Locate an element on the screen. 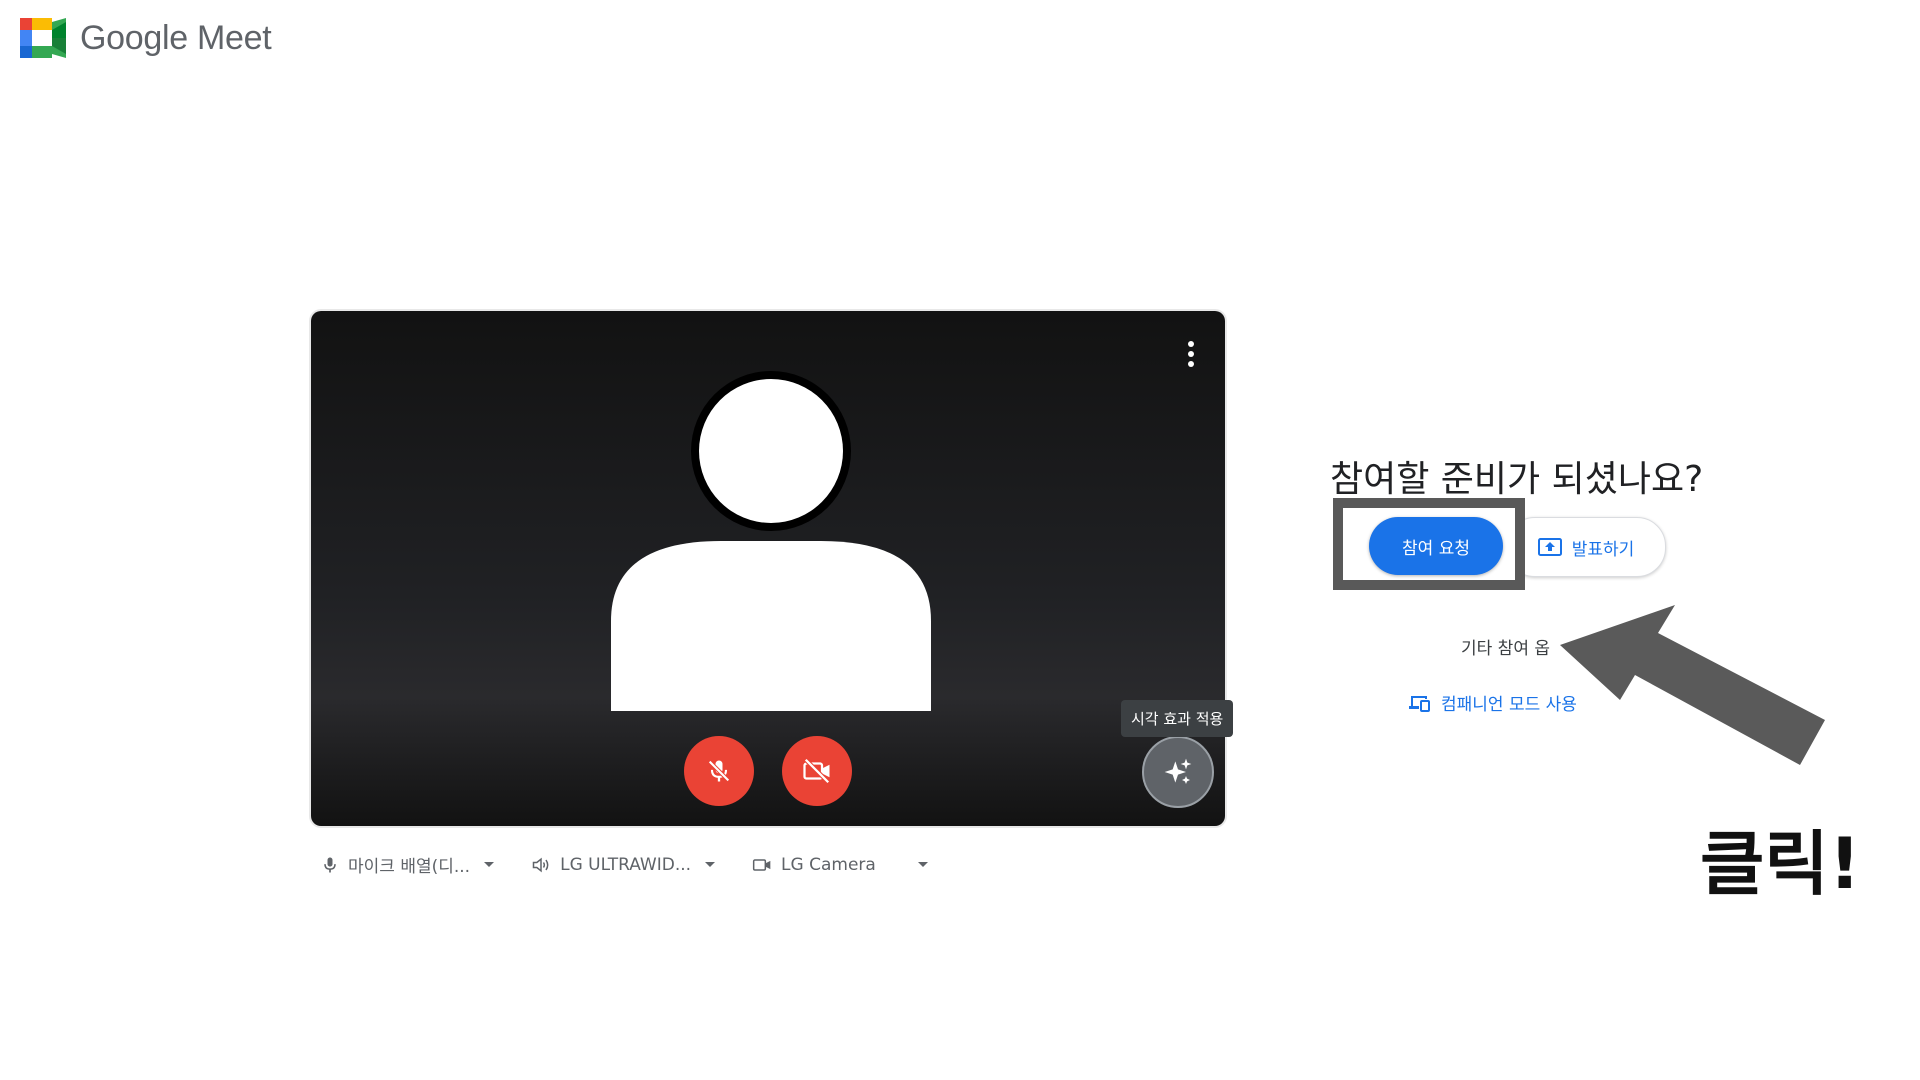  camera-off-button is located at coordinates (817, 771).